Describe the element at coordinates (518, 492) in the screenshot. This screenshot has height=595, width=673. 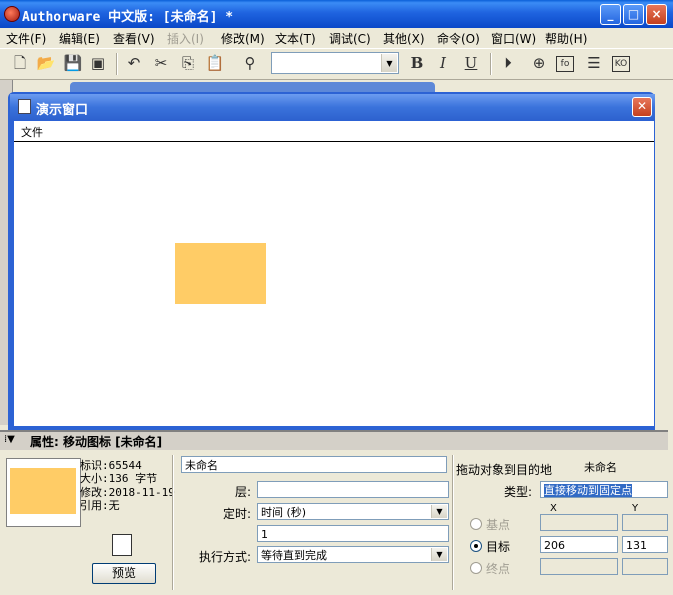
I see `type-label: 类型:` at that location.